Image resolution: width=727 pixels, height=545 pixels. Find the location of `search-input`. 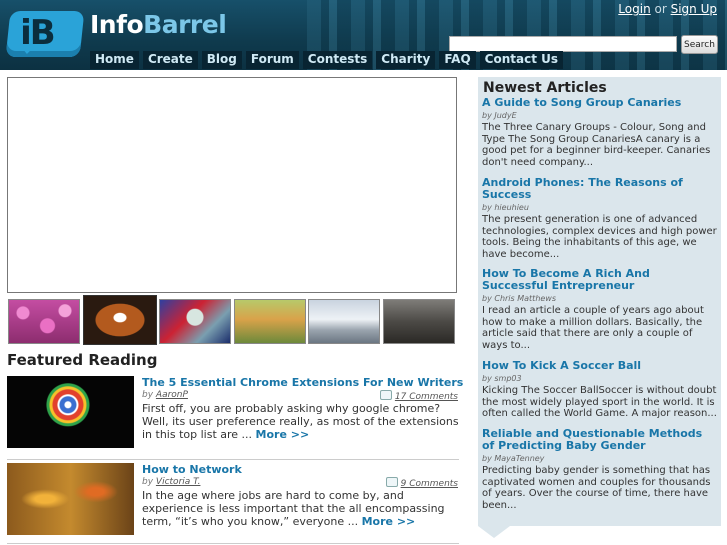

search-input is located at coordinates (563, 44).